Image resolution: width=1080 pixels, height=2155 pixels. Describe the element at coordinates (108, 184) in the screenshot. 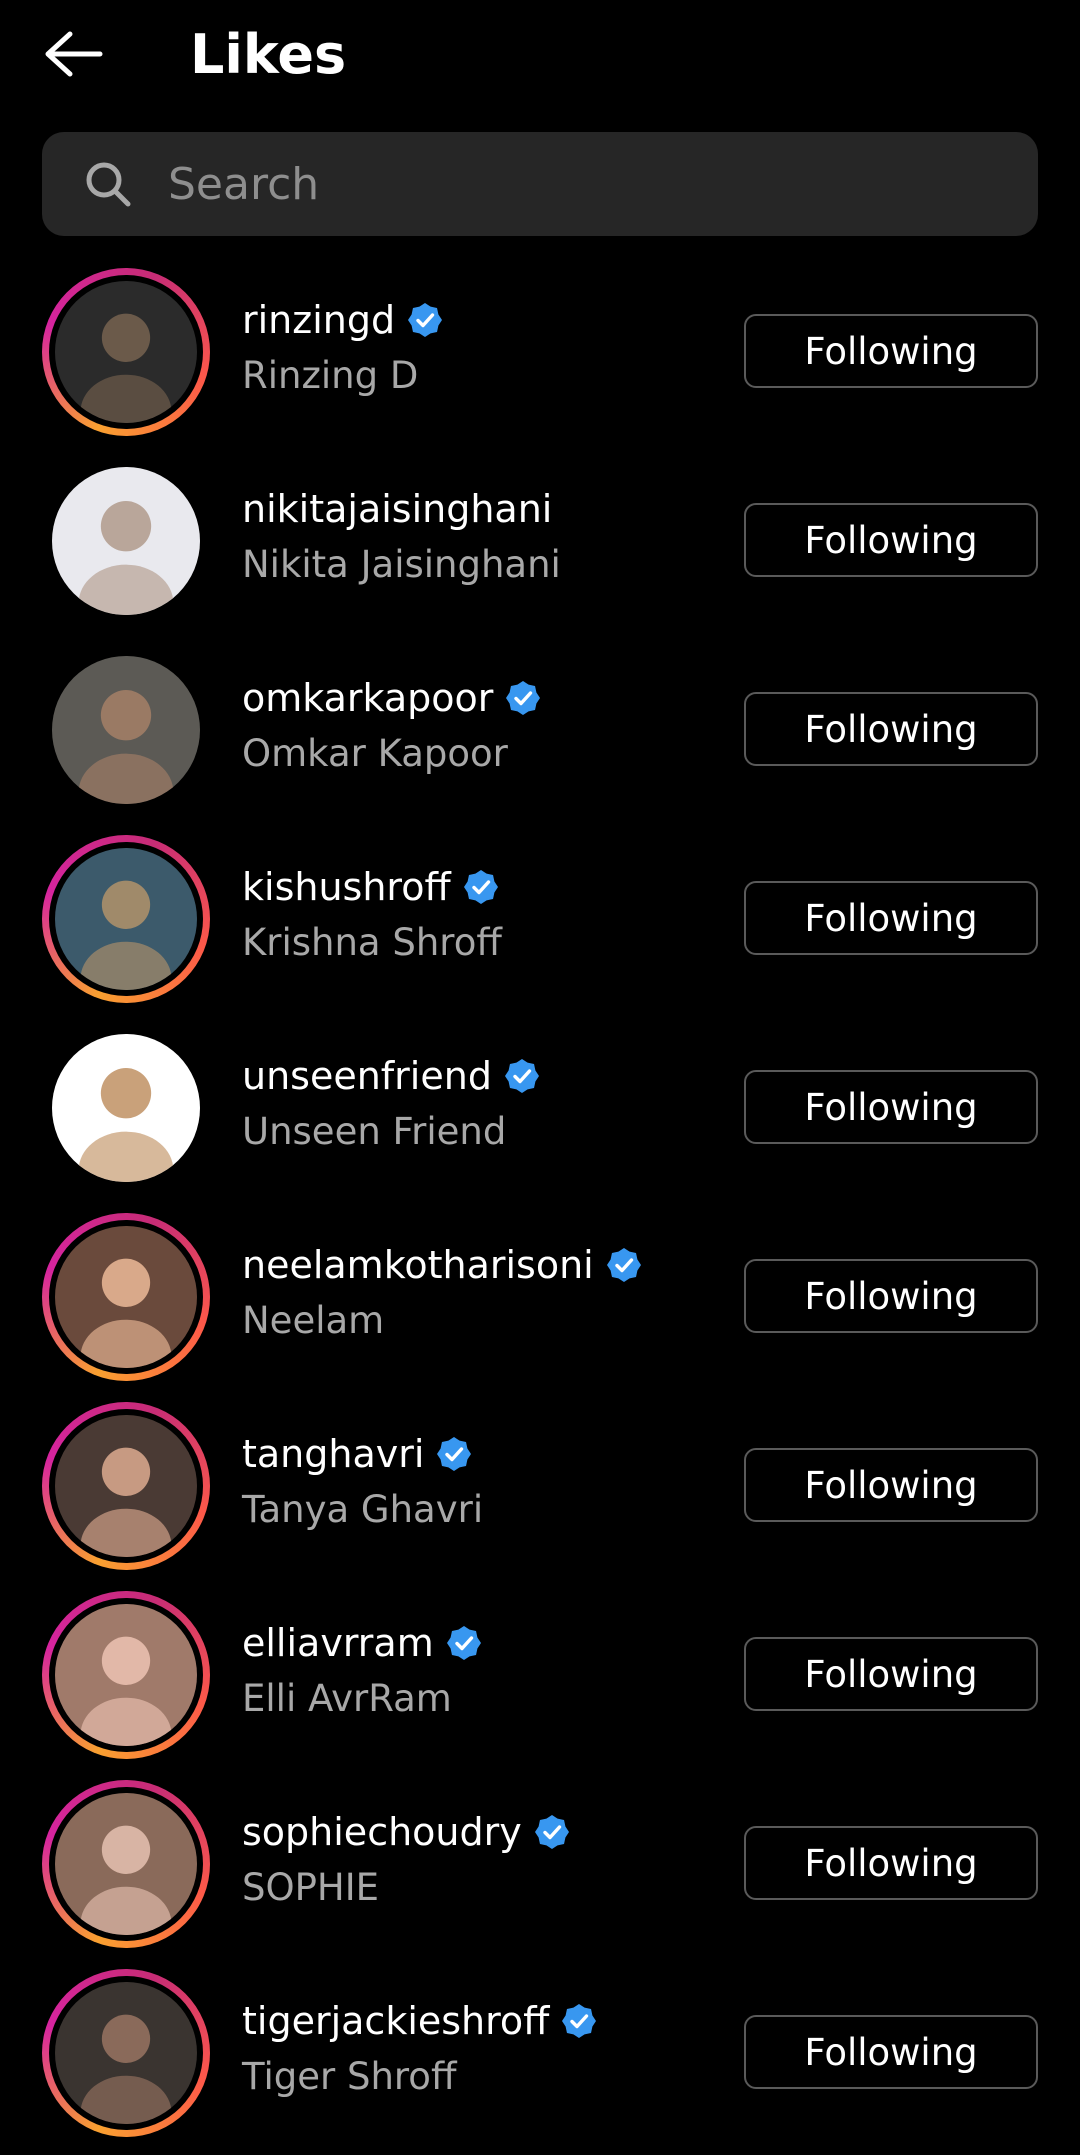

I see `search-icon` at that location.